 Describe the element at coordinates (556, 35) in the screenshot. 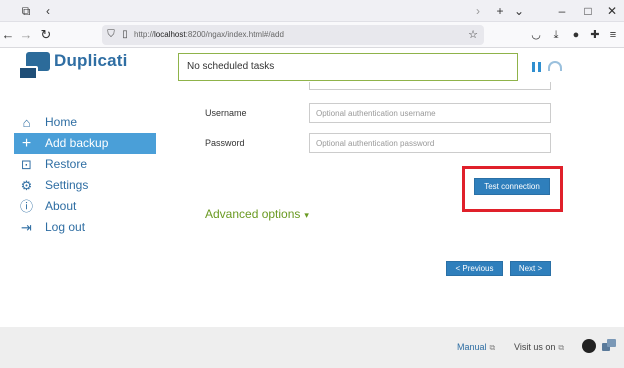

I see `download-icon: ⤓` at that location.